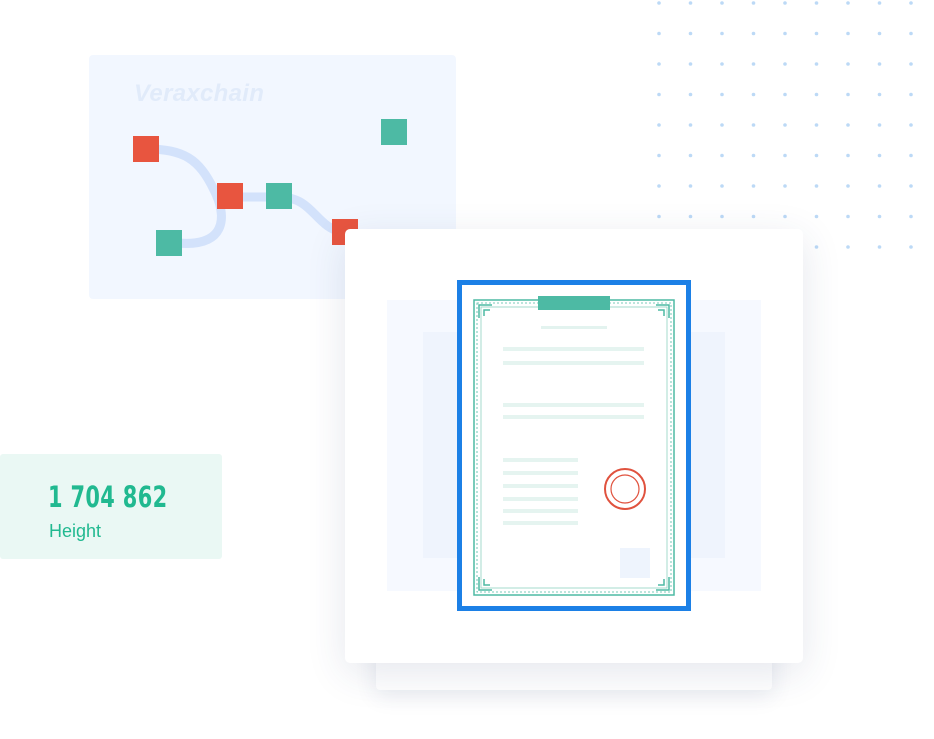 Image resolution: width=934 pixels, height=739 pixels. Describe the element at coordinates (108, 497) in the screenshot. I see `block-height-value: 1 704 862` at that location.